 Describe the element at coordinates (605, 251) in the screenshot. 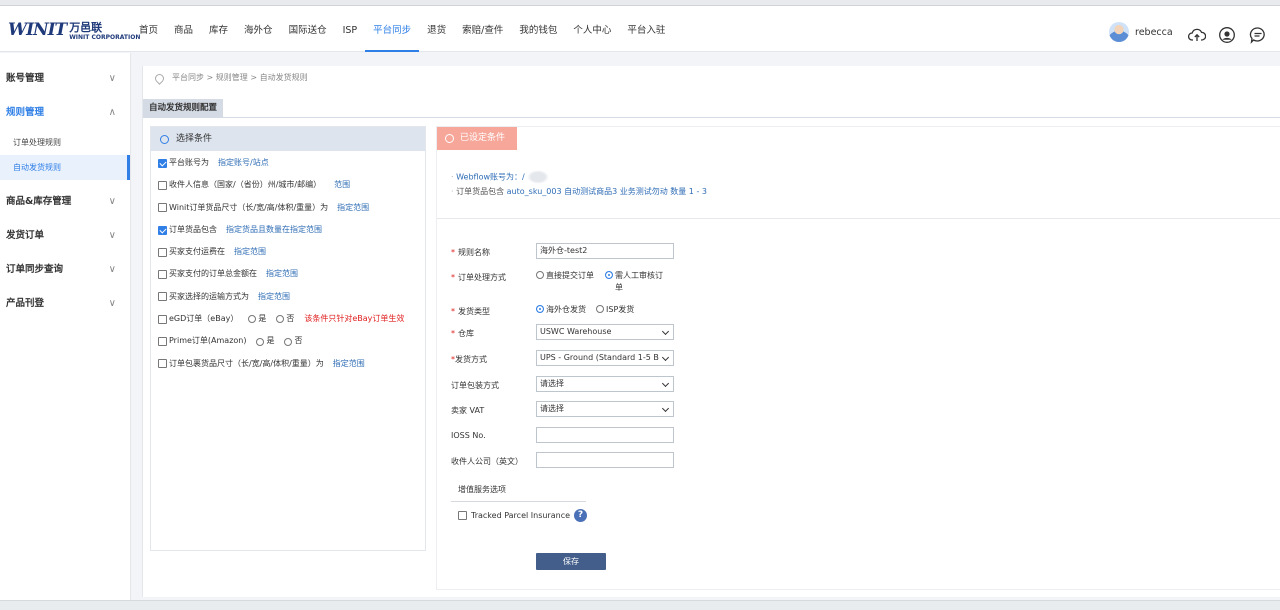

I see `rule-name-input: 海外仓-test2` at that location.